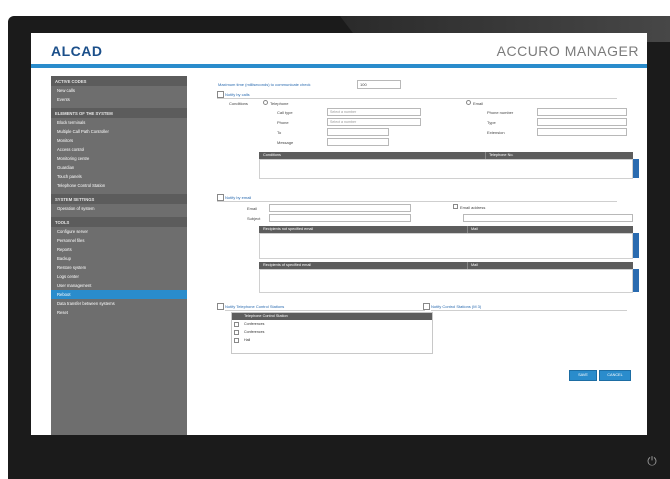 This screenshot has width=670, height=479. Describe the element at coordinates (446, 155) in the screenshot. I see `conditions-table-header: Conditions Telephone No.` at that location.